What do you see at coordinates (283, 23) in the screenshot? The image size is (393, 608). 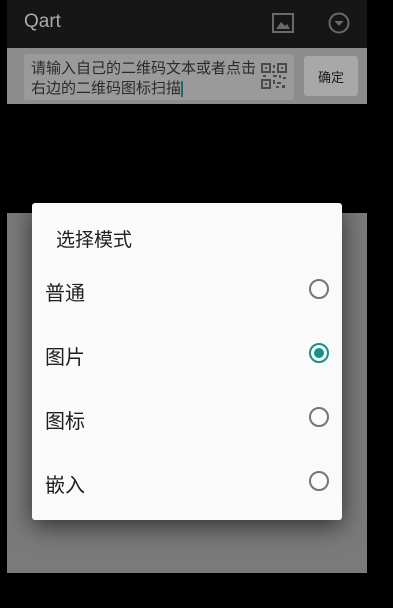 I see `image-icon` at bounding box center [283, 23].